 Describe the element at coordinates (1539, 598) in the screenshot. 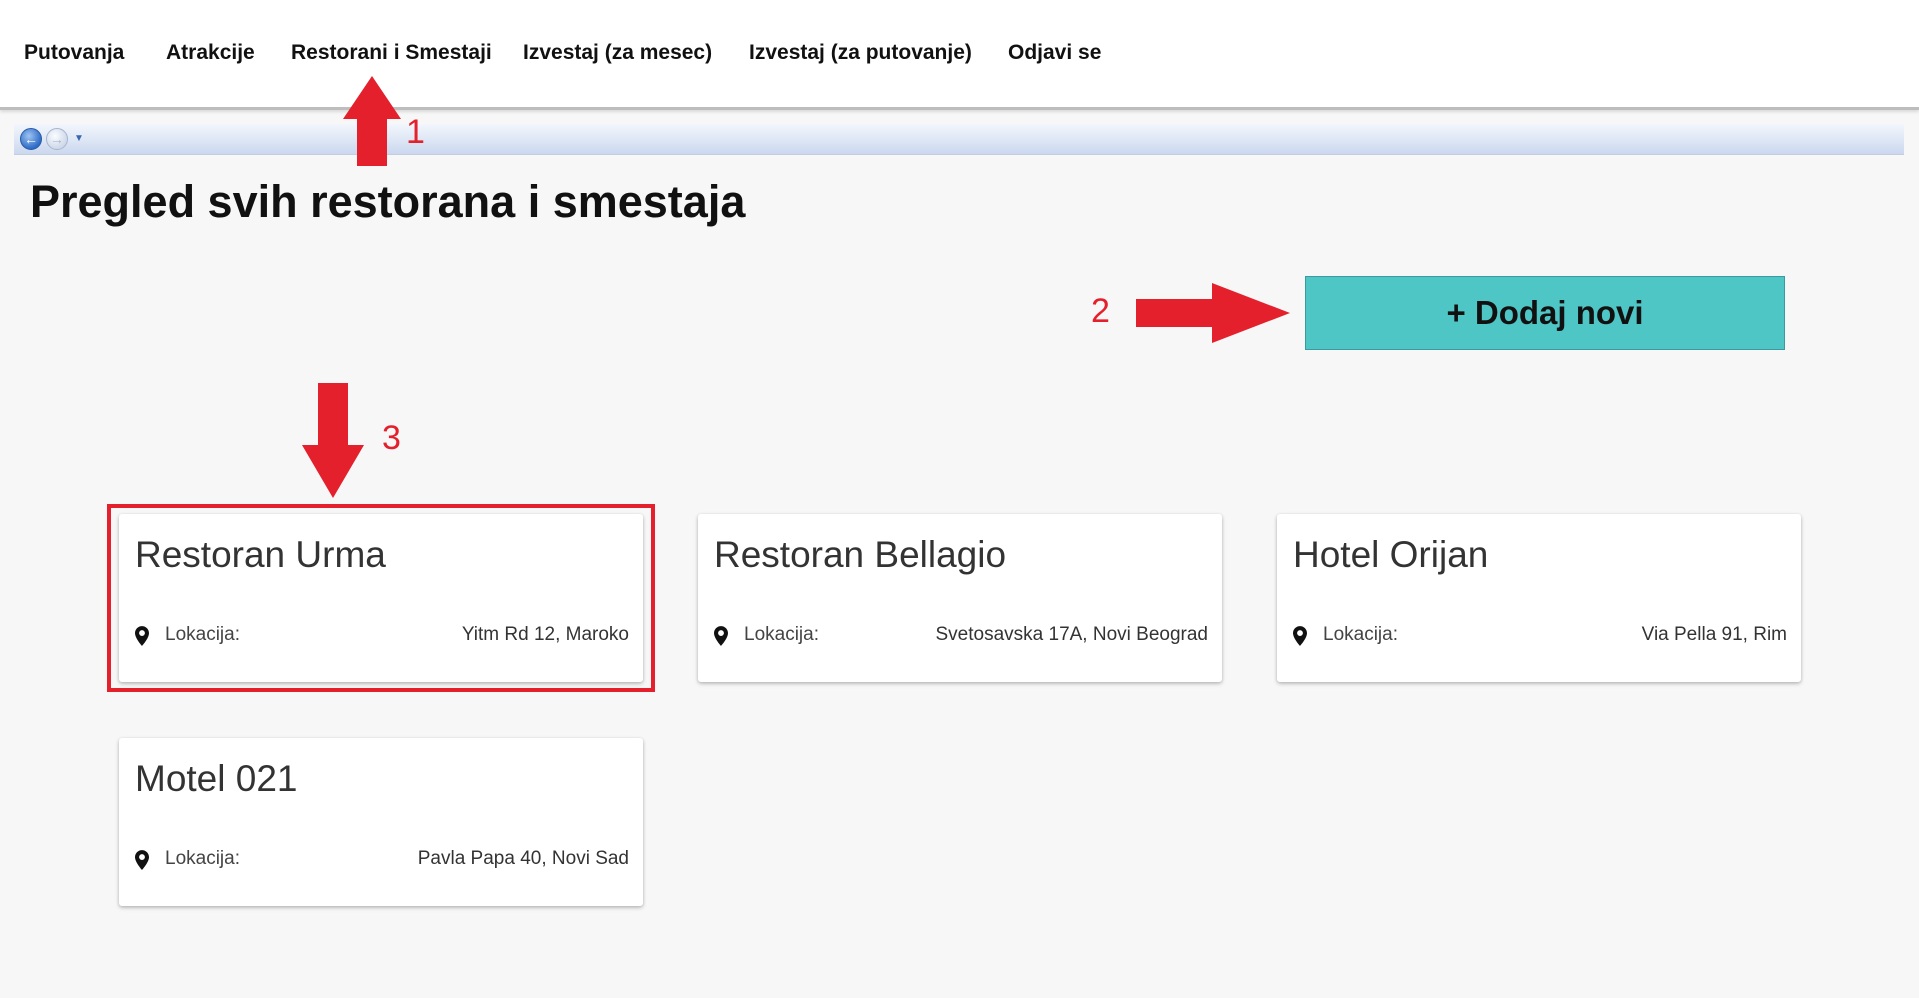

I see `place-card: Hotel Orijan Lokacija: Via Pella 91, Rim` at that location.